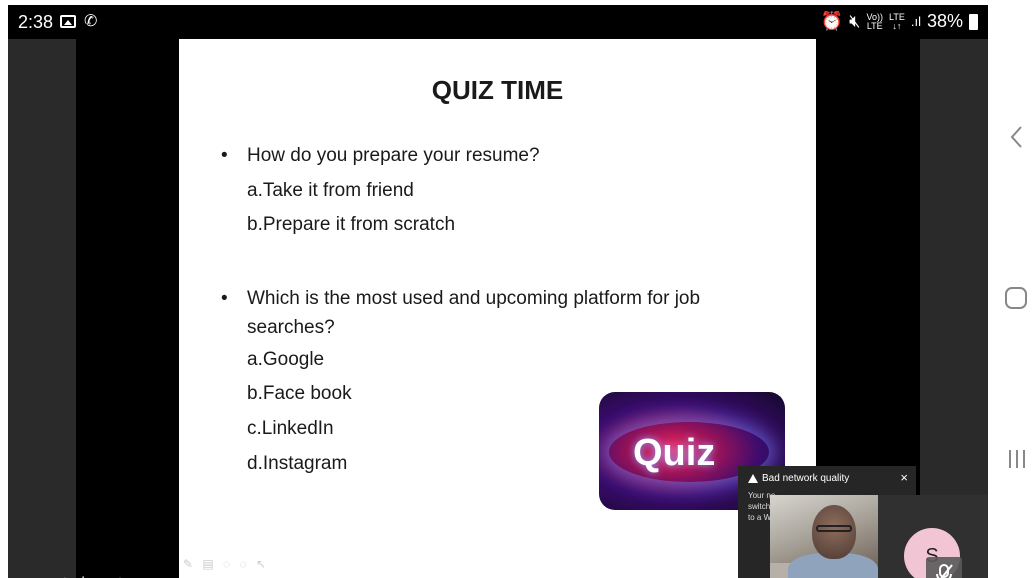 The height and width of the screenshot is (578, 1034). What do you see at coordinates (233, 567) in the screenshot?
I see `slide-annotation-tools: ✎ ▤ ◌ ◌ ↖` at bounding box center [233, 567].